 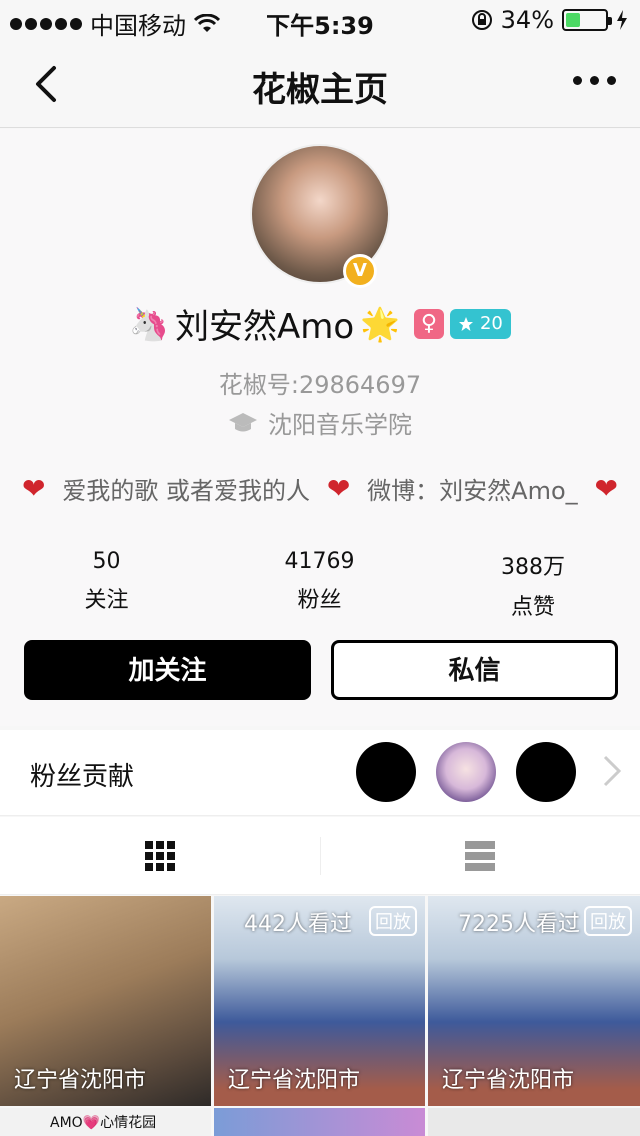 What do you see at coordinates (106, 600) in the screenshot?
I see `stat-label: 关注` at bounding box center [106, 600].